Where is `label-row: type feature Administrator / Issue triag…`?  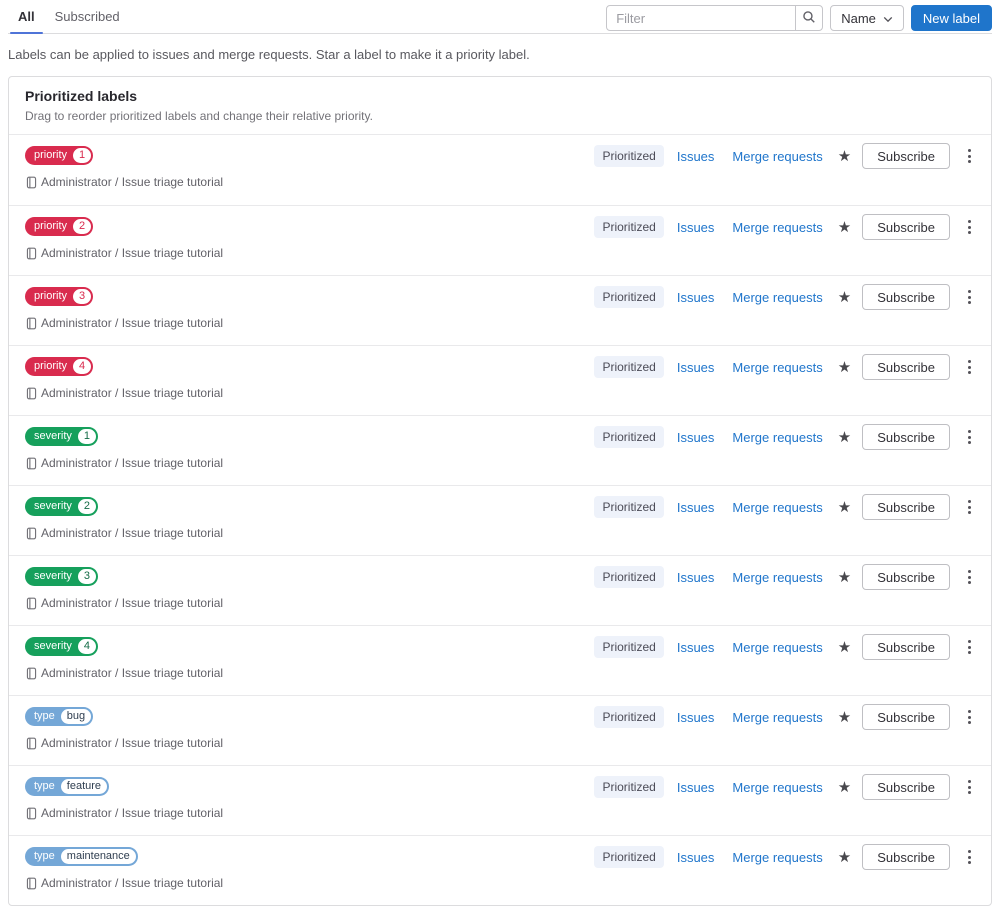 label-row: type feature Administrator / Issue triag… is located at coordinates (500, 800).